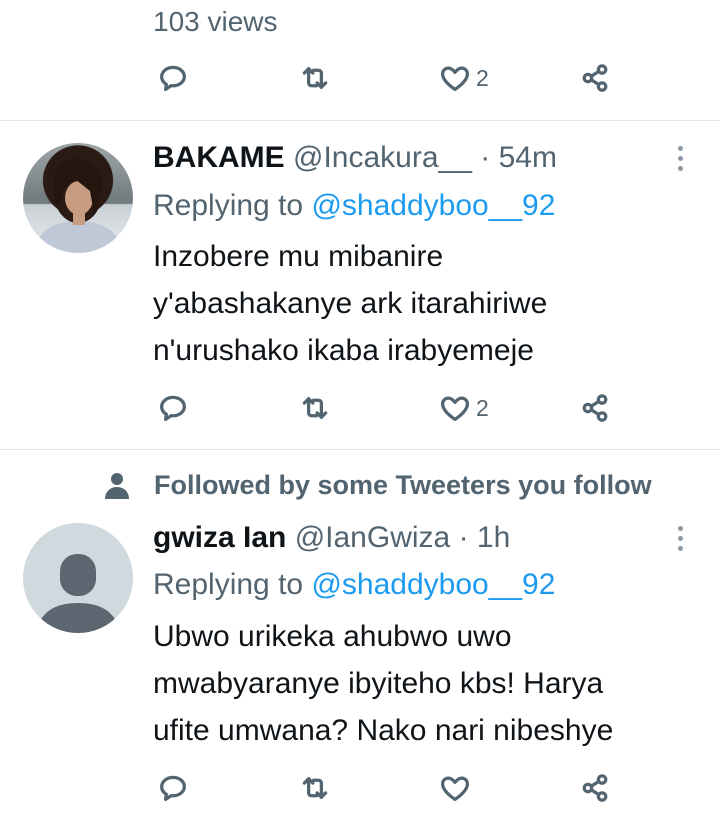 This screenshot has width=720, height=824. What do you see at coordinates (219, 157) in the screenshot?
I see `display-name: BAKAME` at bounding box center [219, 157].